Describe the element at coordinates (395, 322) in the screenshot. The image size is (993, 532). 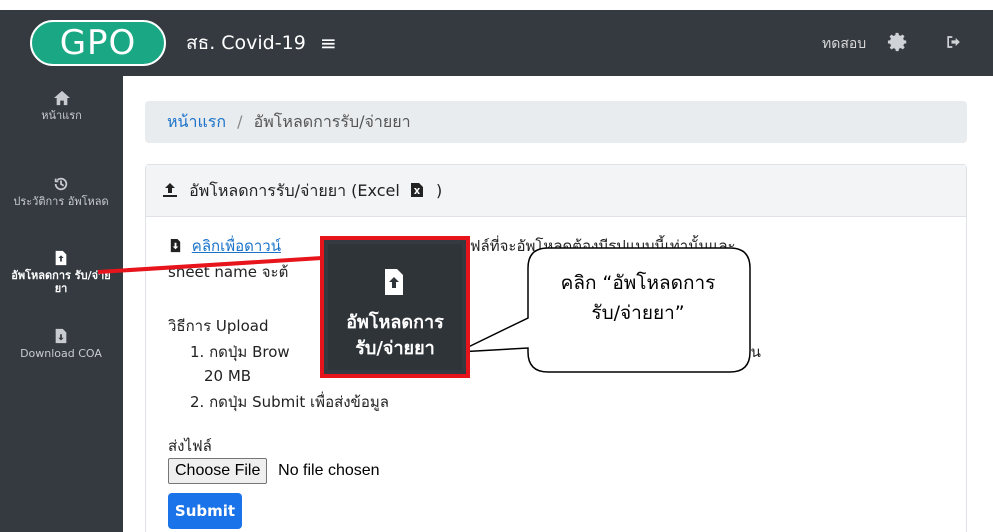
I see `zoom-label-line-1: อัพโหลดการ` at that location.